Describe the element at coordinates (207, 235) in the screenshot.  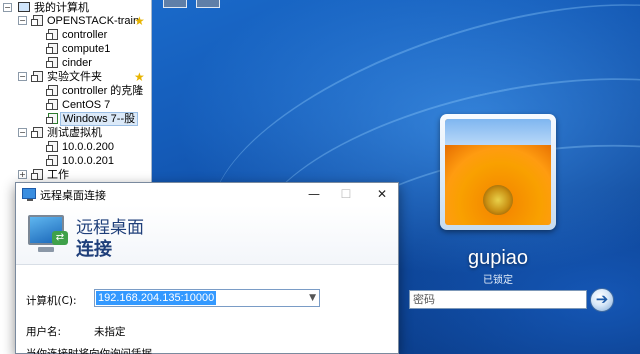
I see `dialog-banner: ⇄ 远程桌面 连接` at that location.